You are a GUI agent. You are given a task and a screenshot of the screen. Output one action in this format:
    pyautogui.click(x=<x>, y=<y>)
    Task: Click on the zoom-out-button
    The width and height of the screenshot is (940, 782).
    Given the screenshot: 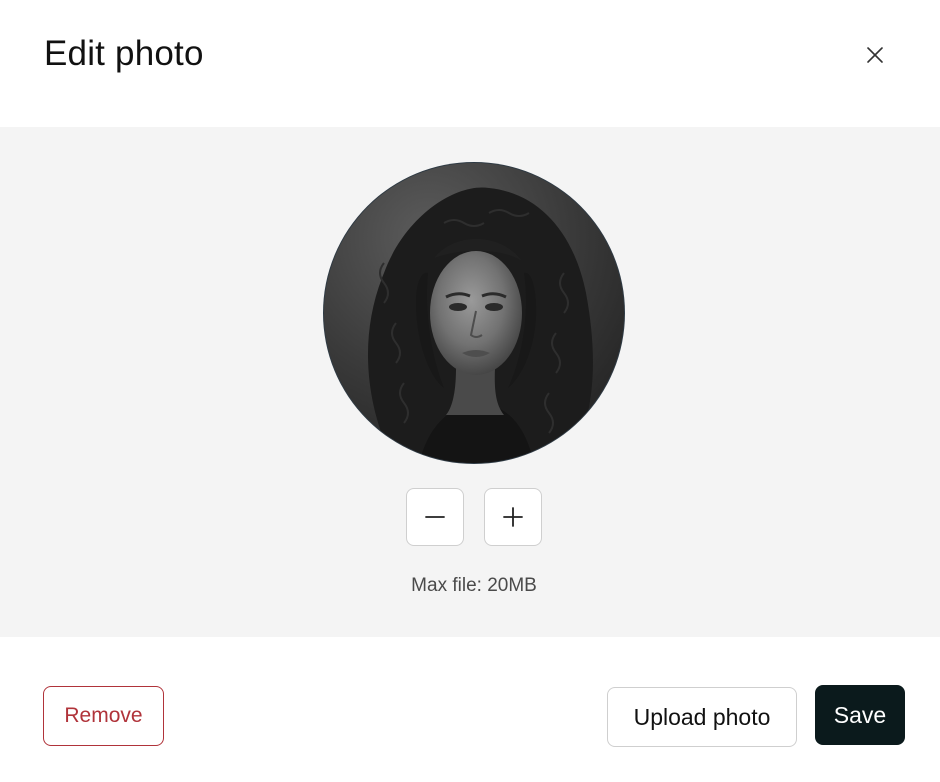 What is the action you would take?
    pyautogui.click(x=435, y=517)
    